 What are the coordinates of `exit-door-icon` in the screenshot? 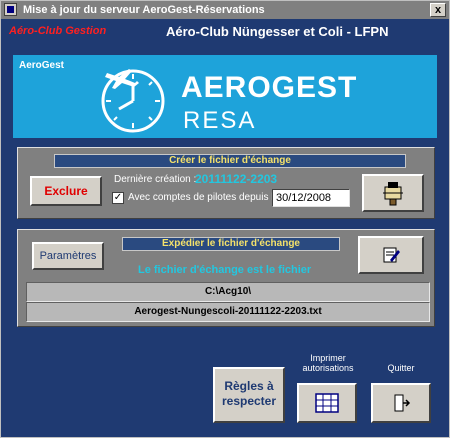 It's located at (402, 403).